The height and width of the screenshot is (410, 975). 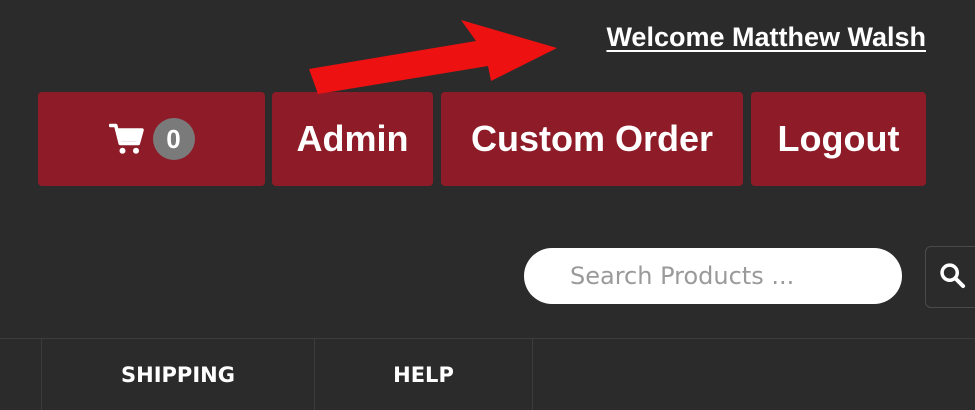 I want to click on nav-item-shipping: SHIPPING, so click(x=178, y=374).